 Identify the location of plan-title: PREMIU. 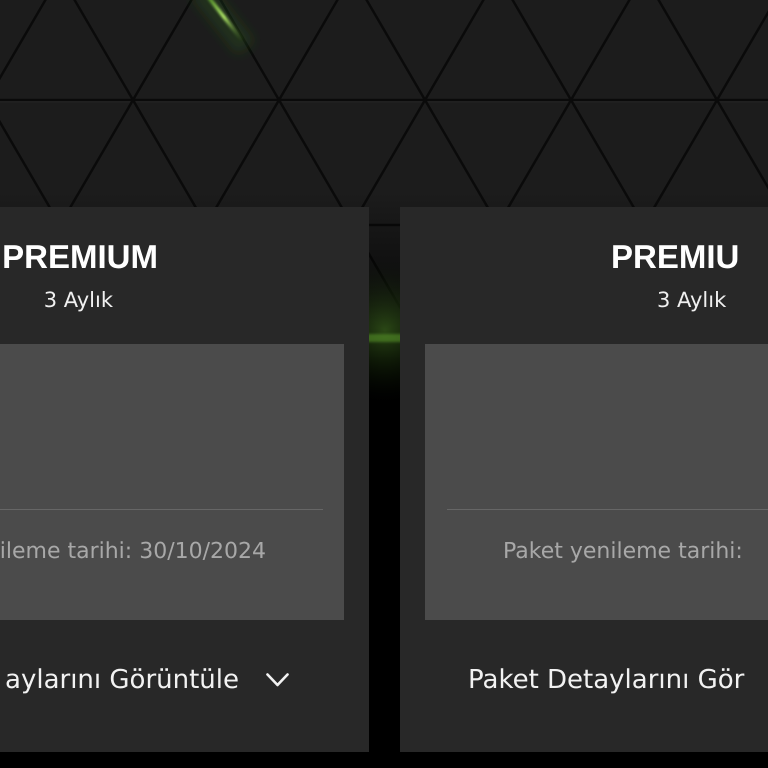
(675, 257).